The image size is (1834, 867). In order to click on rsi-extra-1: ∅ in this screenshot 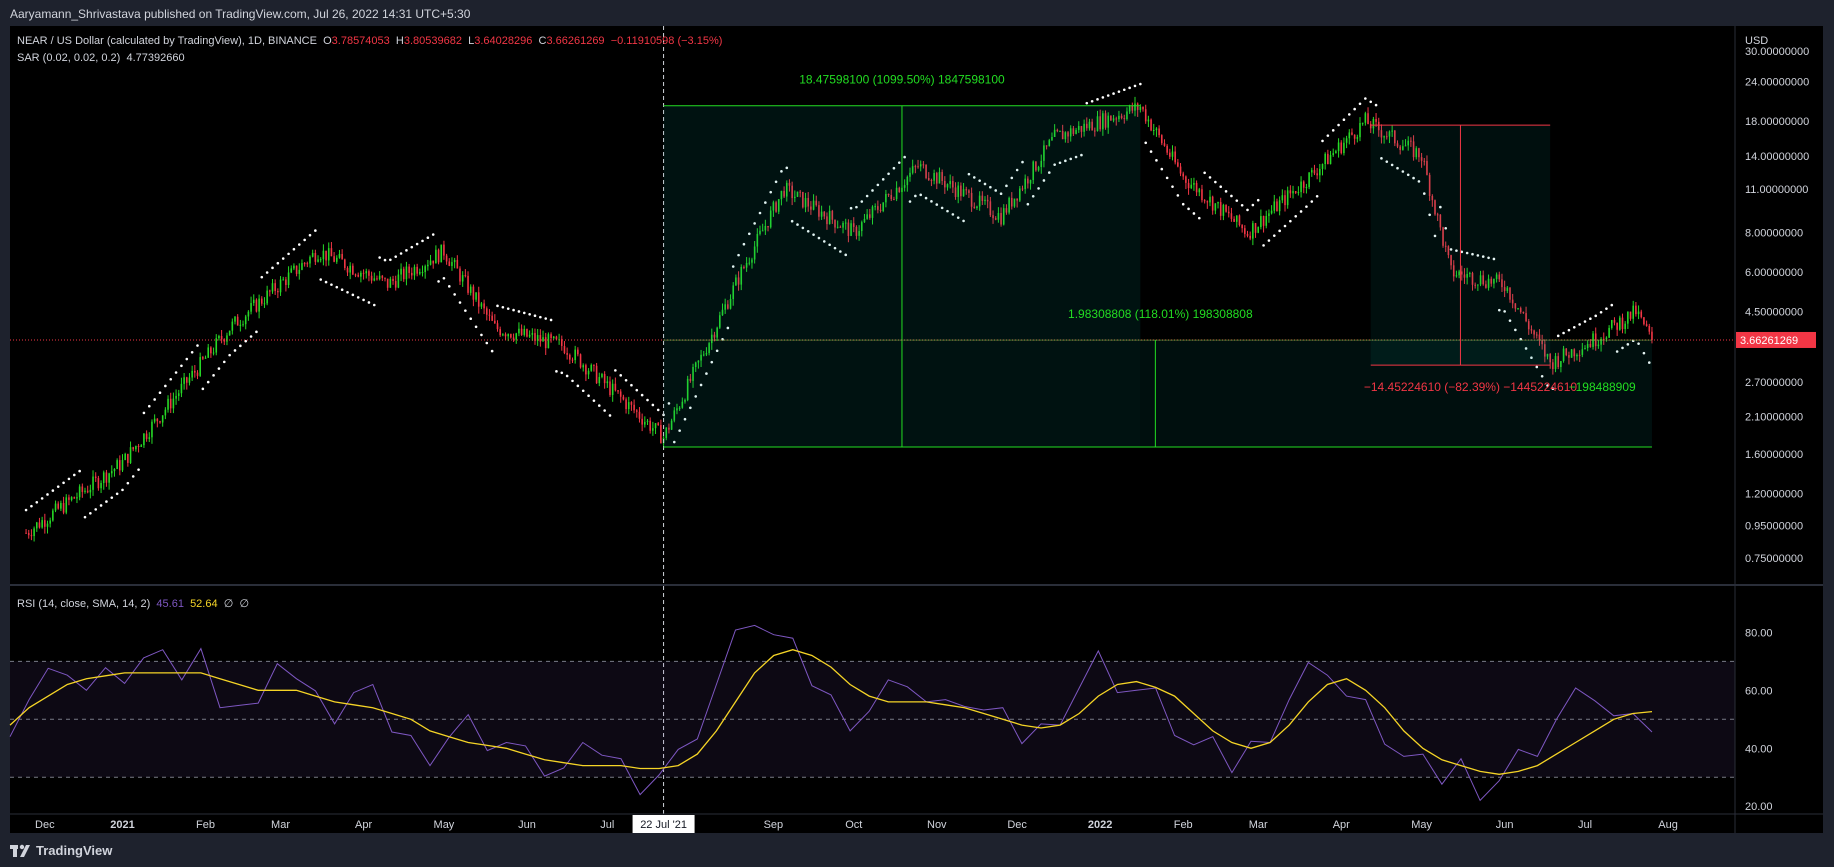, I will do `click(228, 604)`.